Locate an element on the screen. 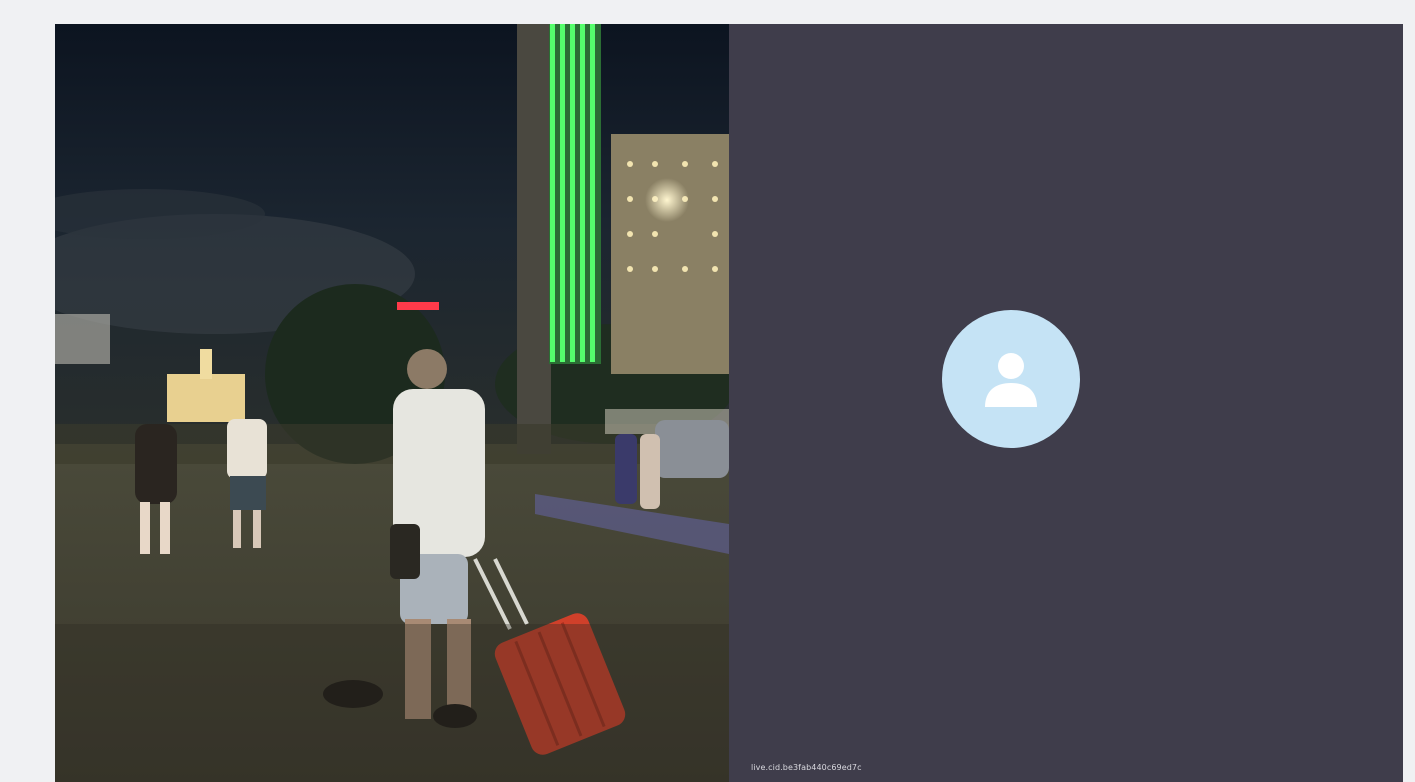 This screenshot has width=1415, height=782. avatar is located at coordinates (1011, 379).